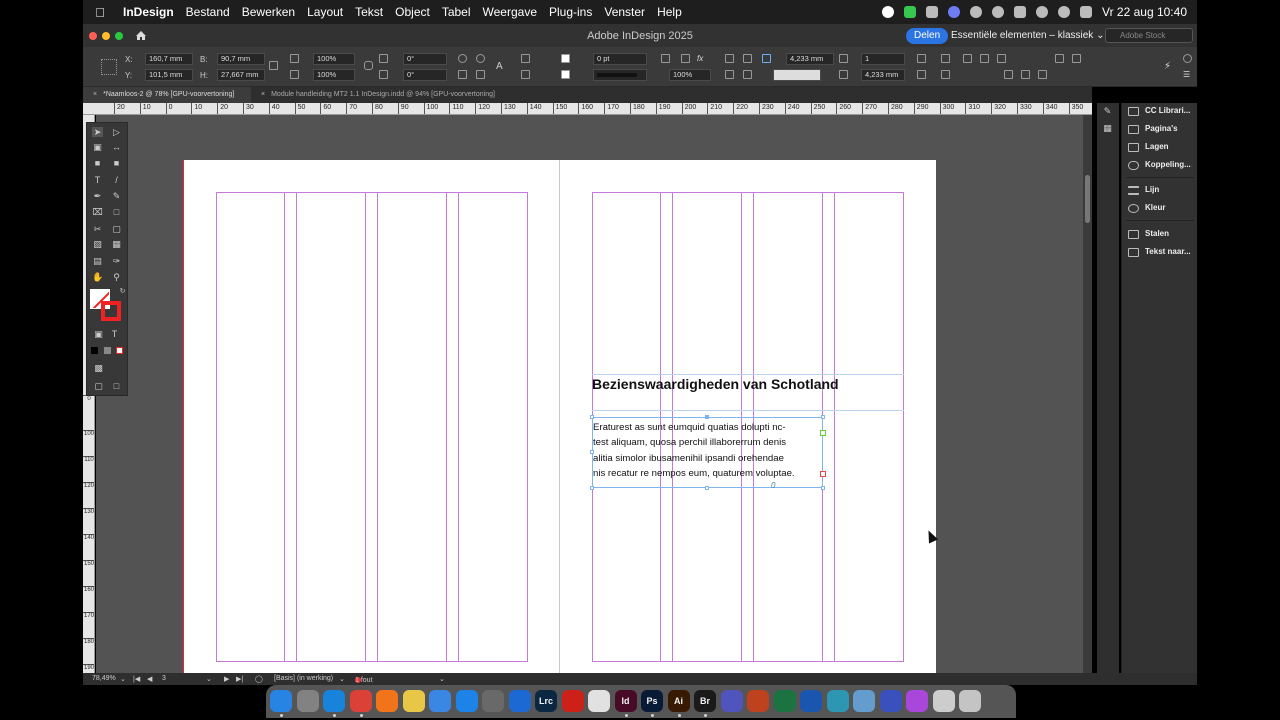 This screenshot has height=720, width=1280. What do you see at coordinates (307, 701) in the screenshot?
I see `launchpad-icon` at bounding box center [307, 701].